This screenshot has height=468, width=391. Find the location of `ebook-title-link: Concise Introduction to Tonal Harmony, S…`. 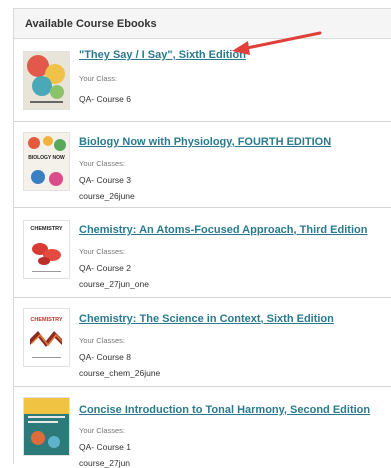

ebook-title-link: Concise Introduction to Tonal Harmony, S… is located at coordinates (224, 410).